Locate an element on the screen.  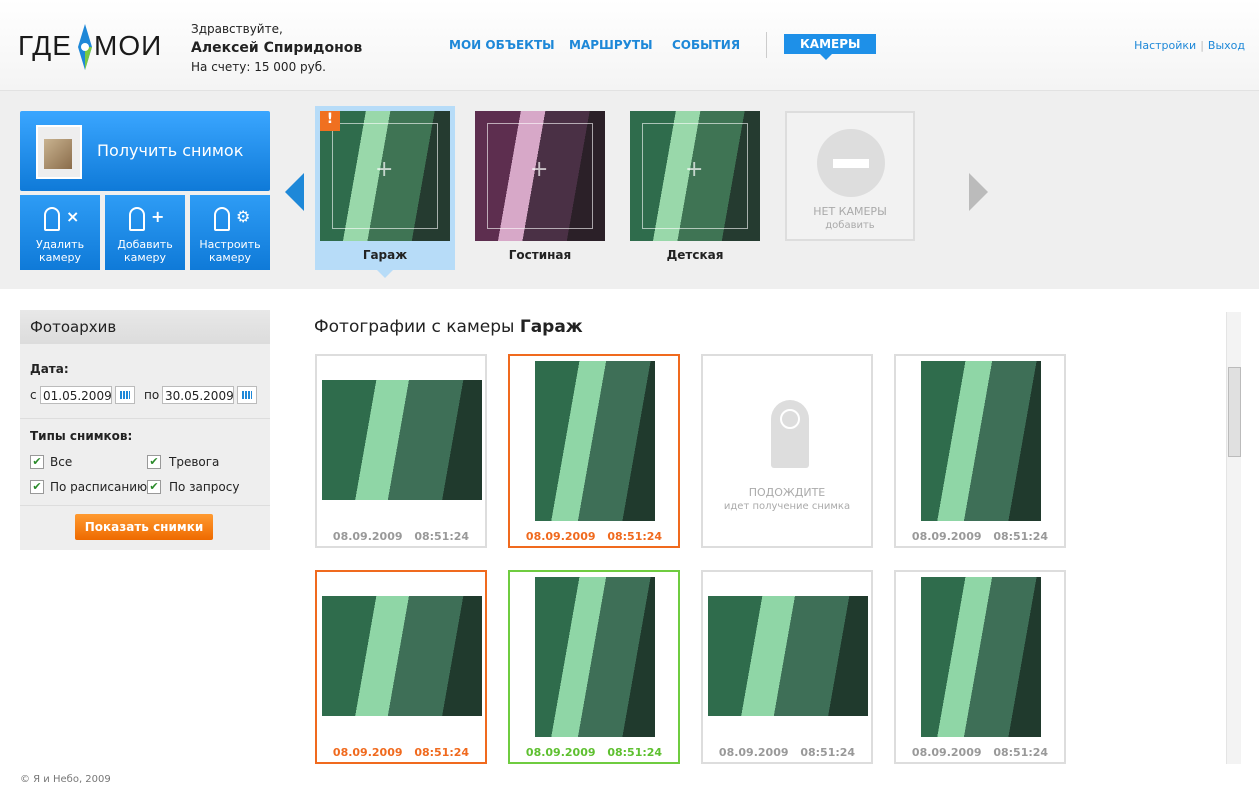
checkbox-alarm: ✔ is located at coordinates (154, 462).